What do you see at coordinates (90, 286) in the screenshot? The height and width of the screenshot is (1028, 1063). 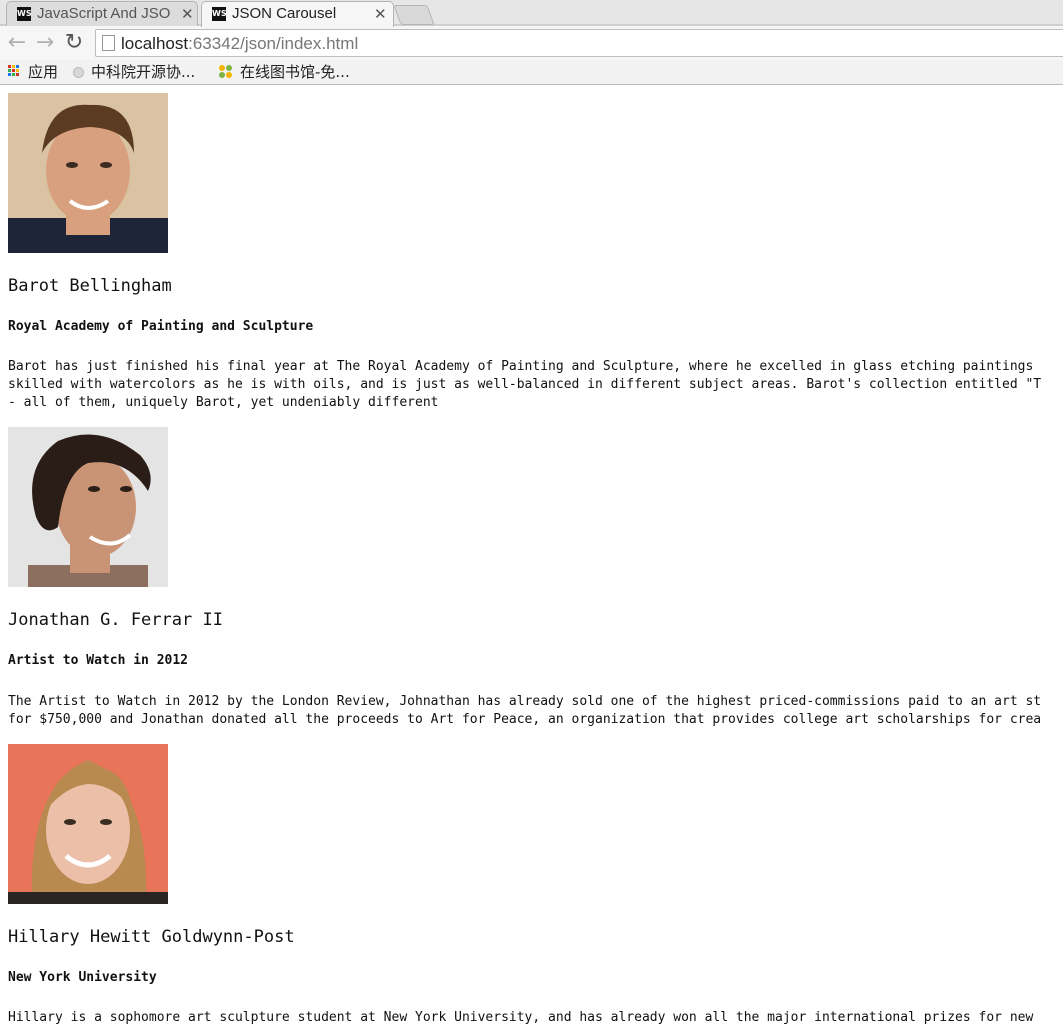 I see `person-name: Barot Bellingham` at bounding box center [90, 286].